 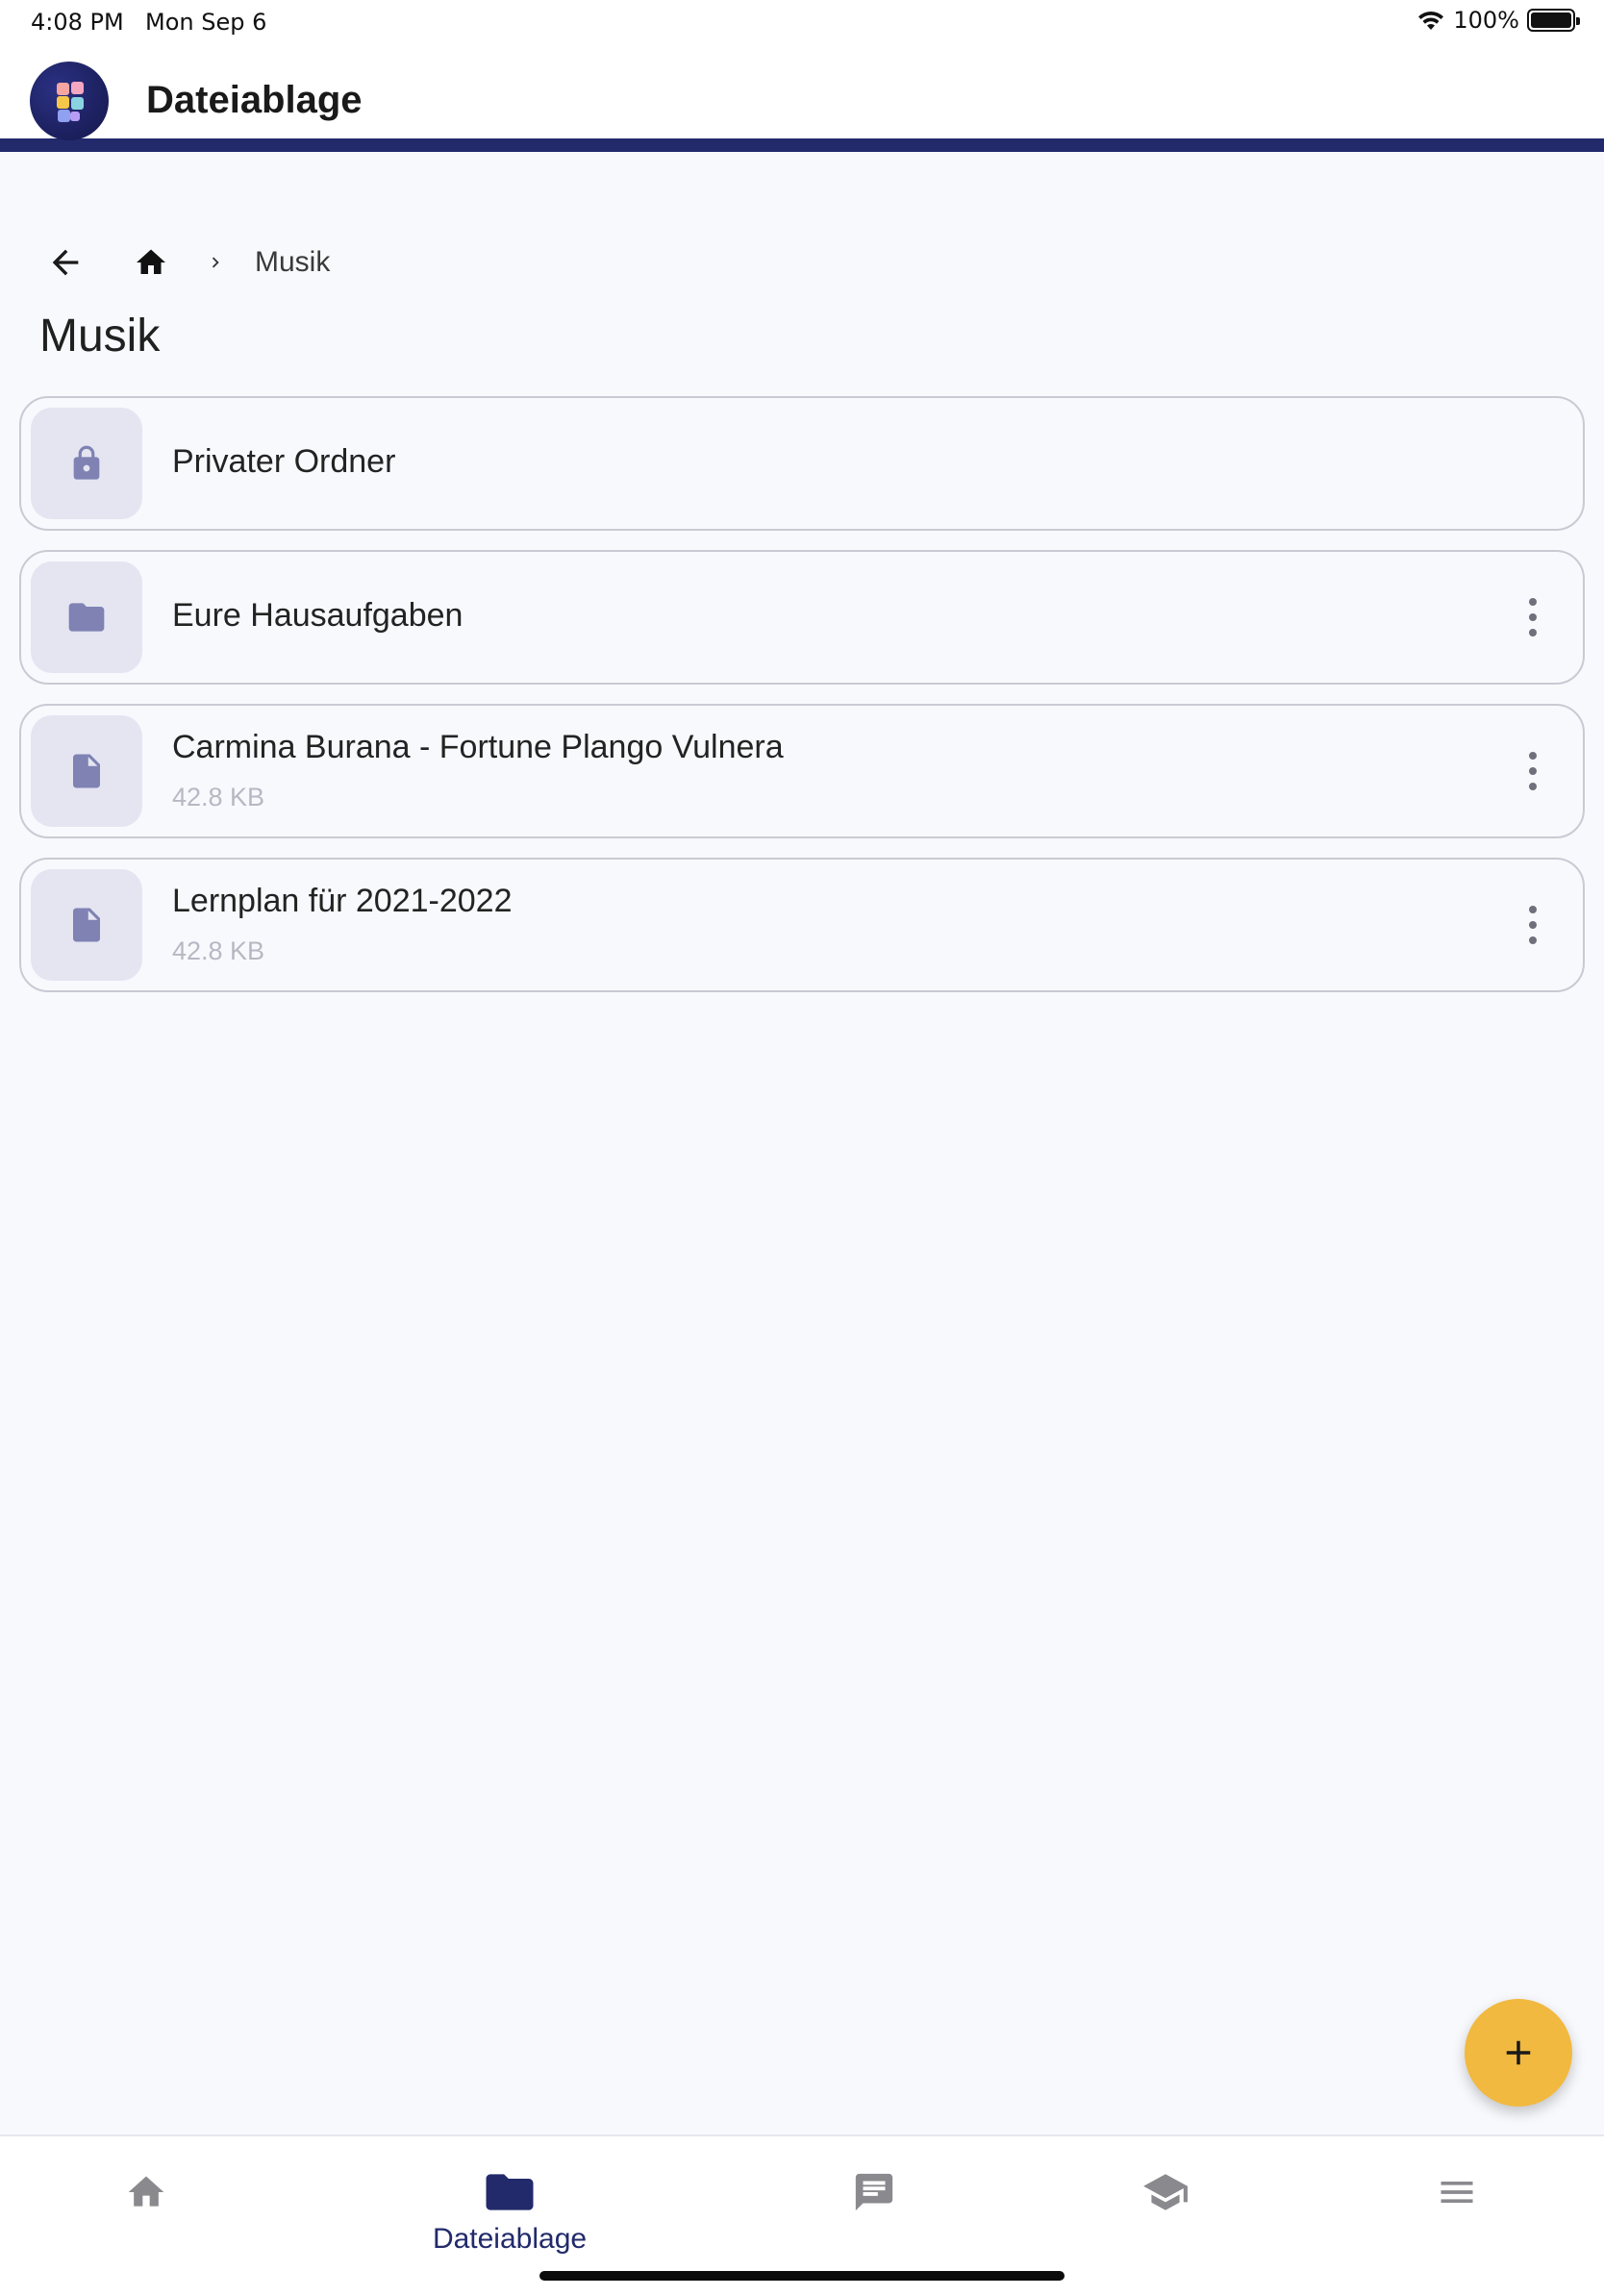 I want to click on list-item: Privater Ordner, so click(x=802, y=463).